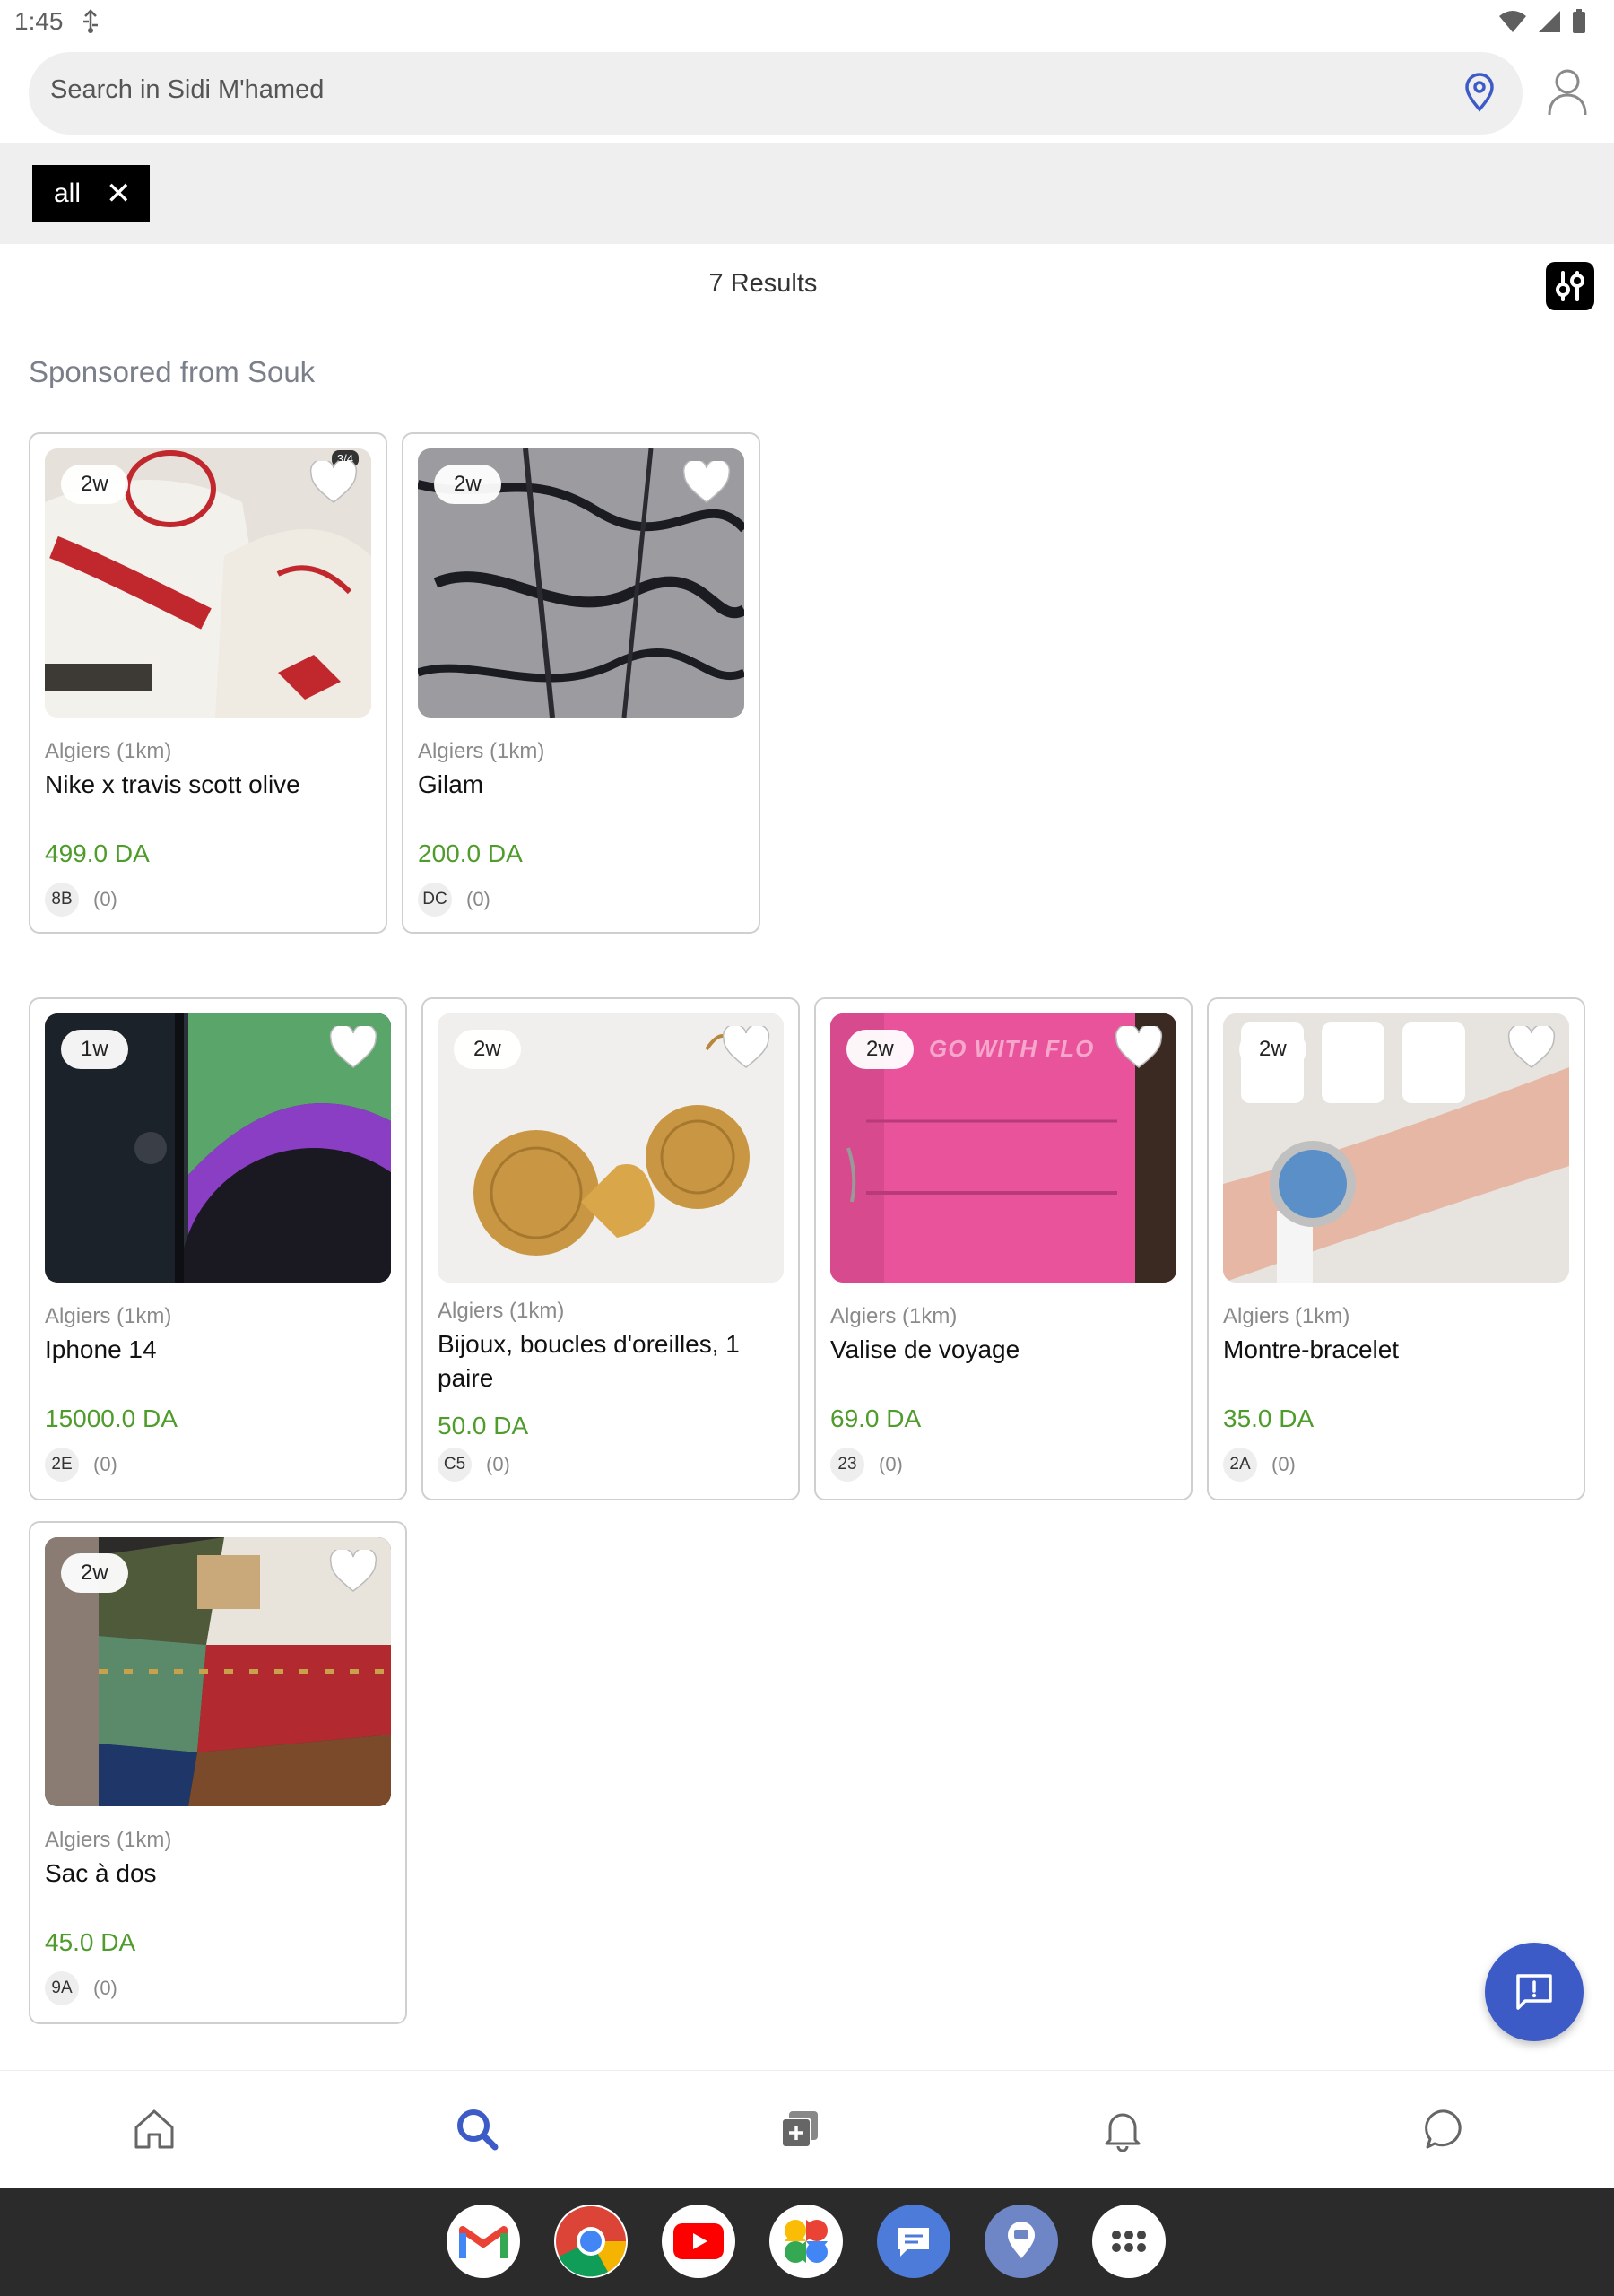 Image resolution: width=1614 pixels, height=2296 pixels. I want to click on listing-title: Bijoux, boucles d'oreilles, 1 paire, so click(589, 1361).